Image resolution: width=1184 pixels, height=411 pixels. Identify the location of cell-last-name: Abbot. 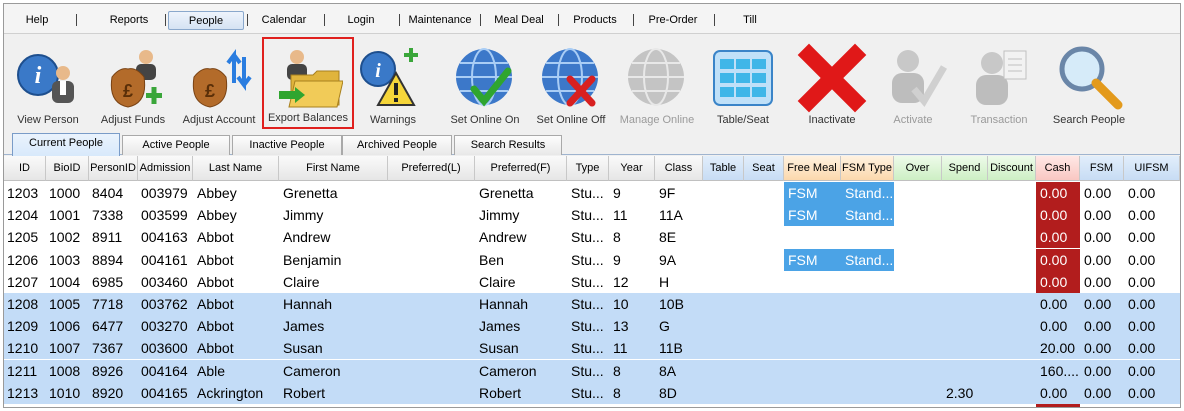
(215, 348).